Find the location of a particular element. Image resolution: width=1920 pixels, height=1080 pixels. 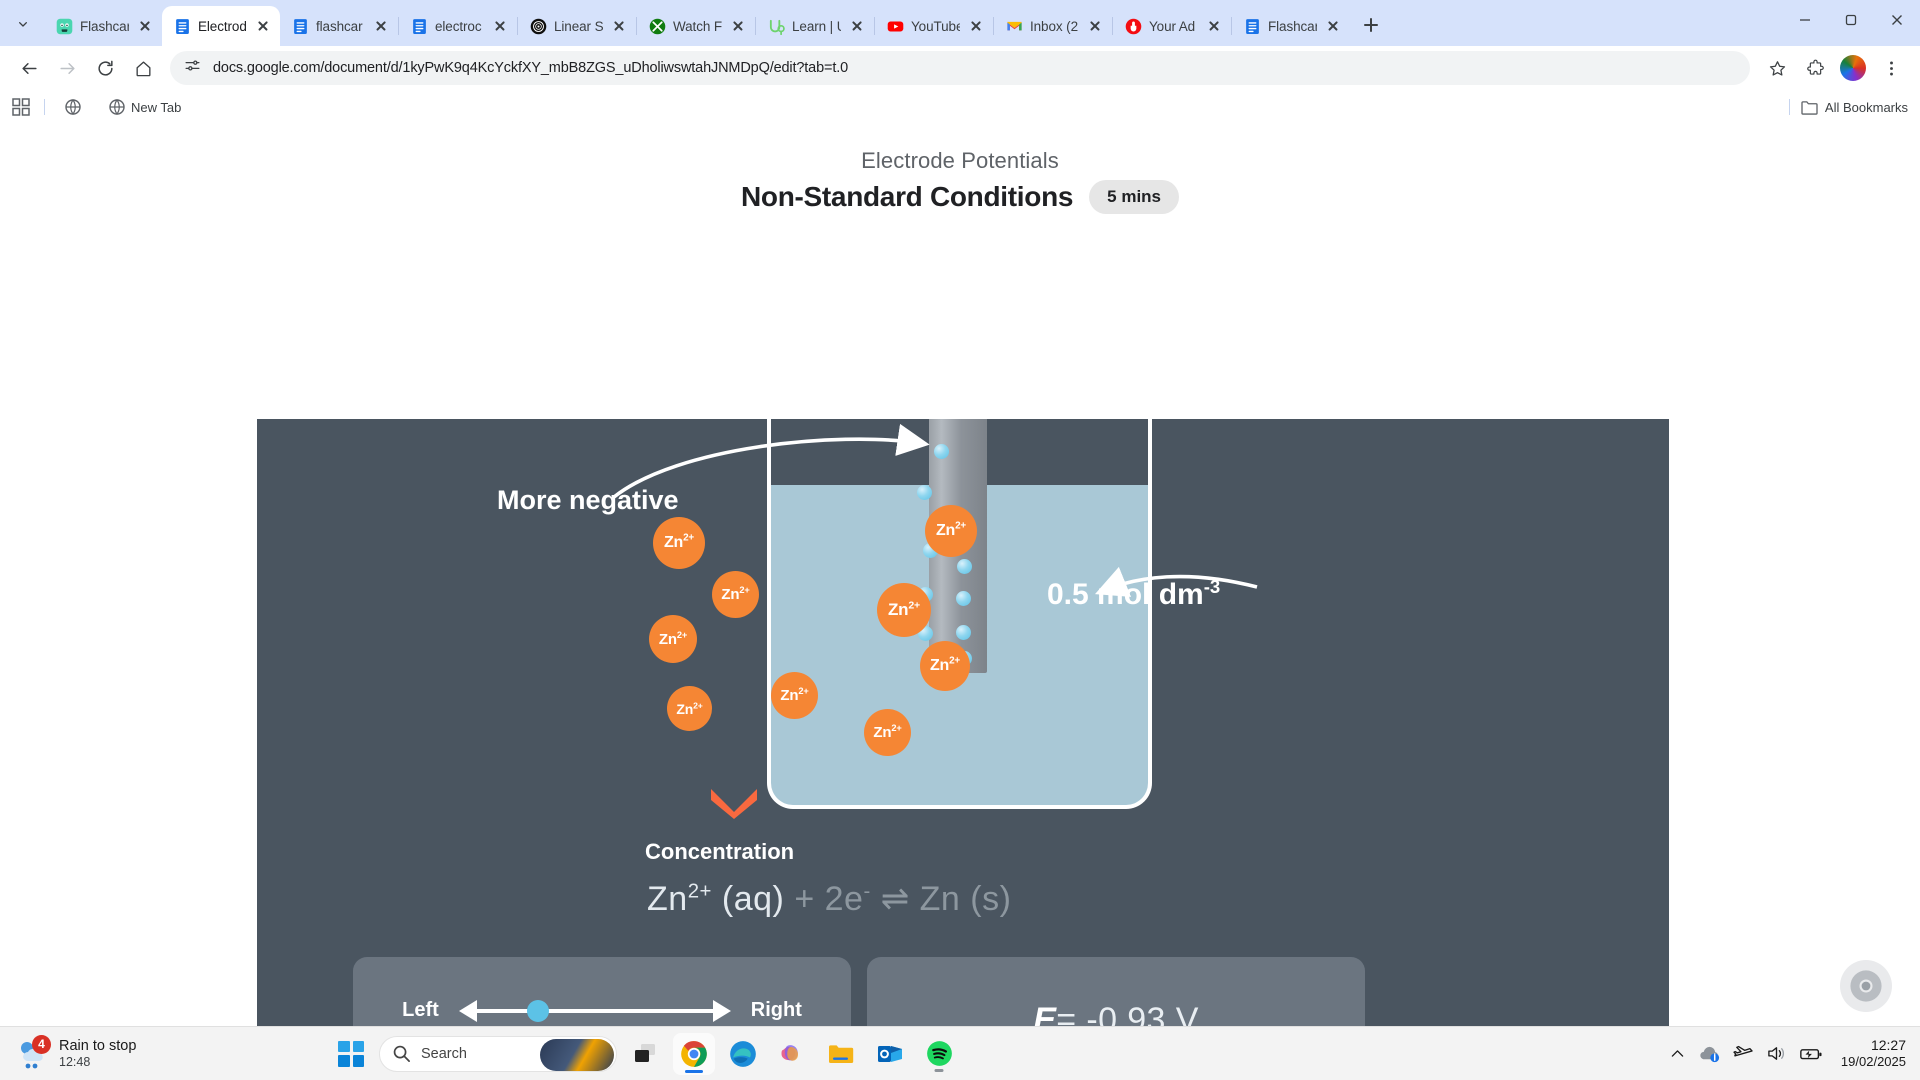

back-button is located at coordinates (29, 68).